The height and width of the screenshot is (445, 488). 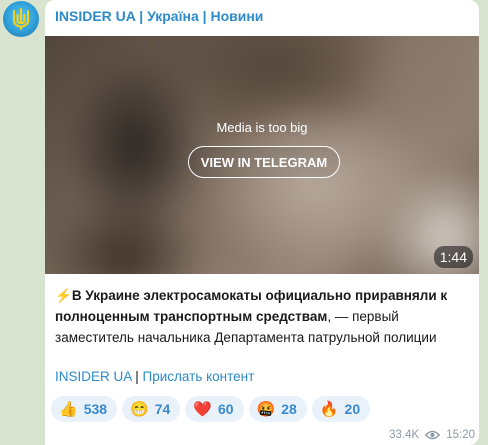 I want to click on reactions-bar: 👍 538 😁 74 ❤️ 60 🤬 28 🔥 20, so click(x=211, y=409).